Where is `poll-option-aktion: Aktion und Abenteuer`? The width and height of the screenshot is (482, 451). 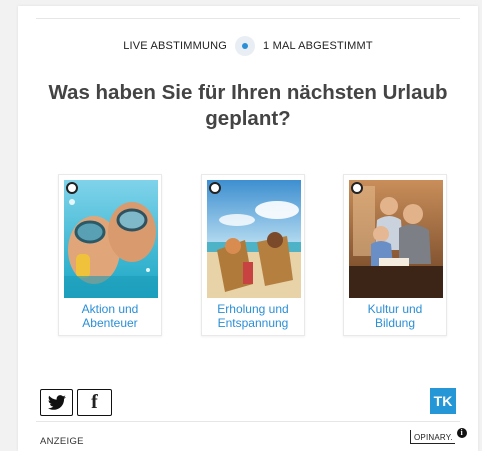
poll-option-aktion: Aktion und Abenteuer is located at coordinates (110, 255).